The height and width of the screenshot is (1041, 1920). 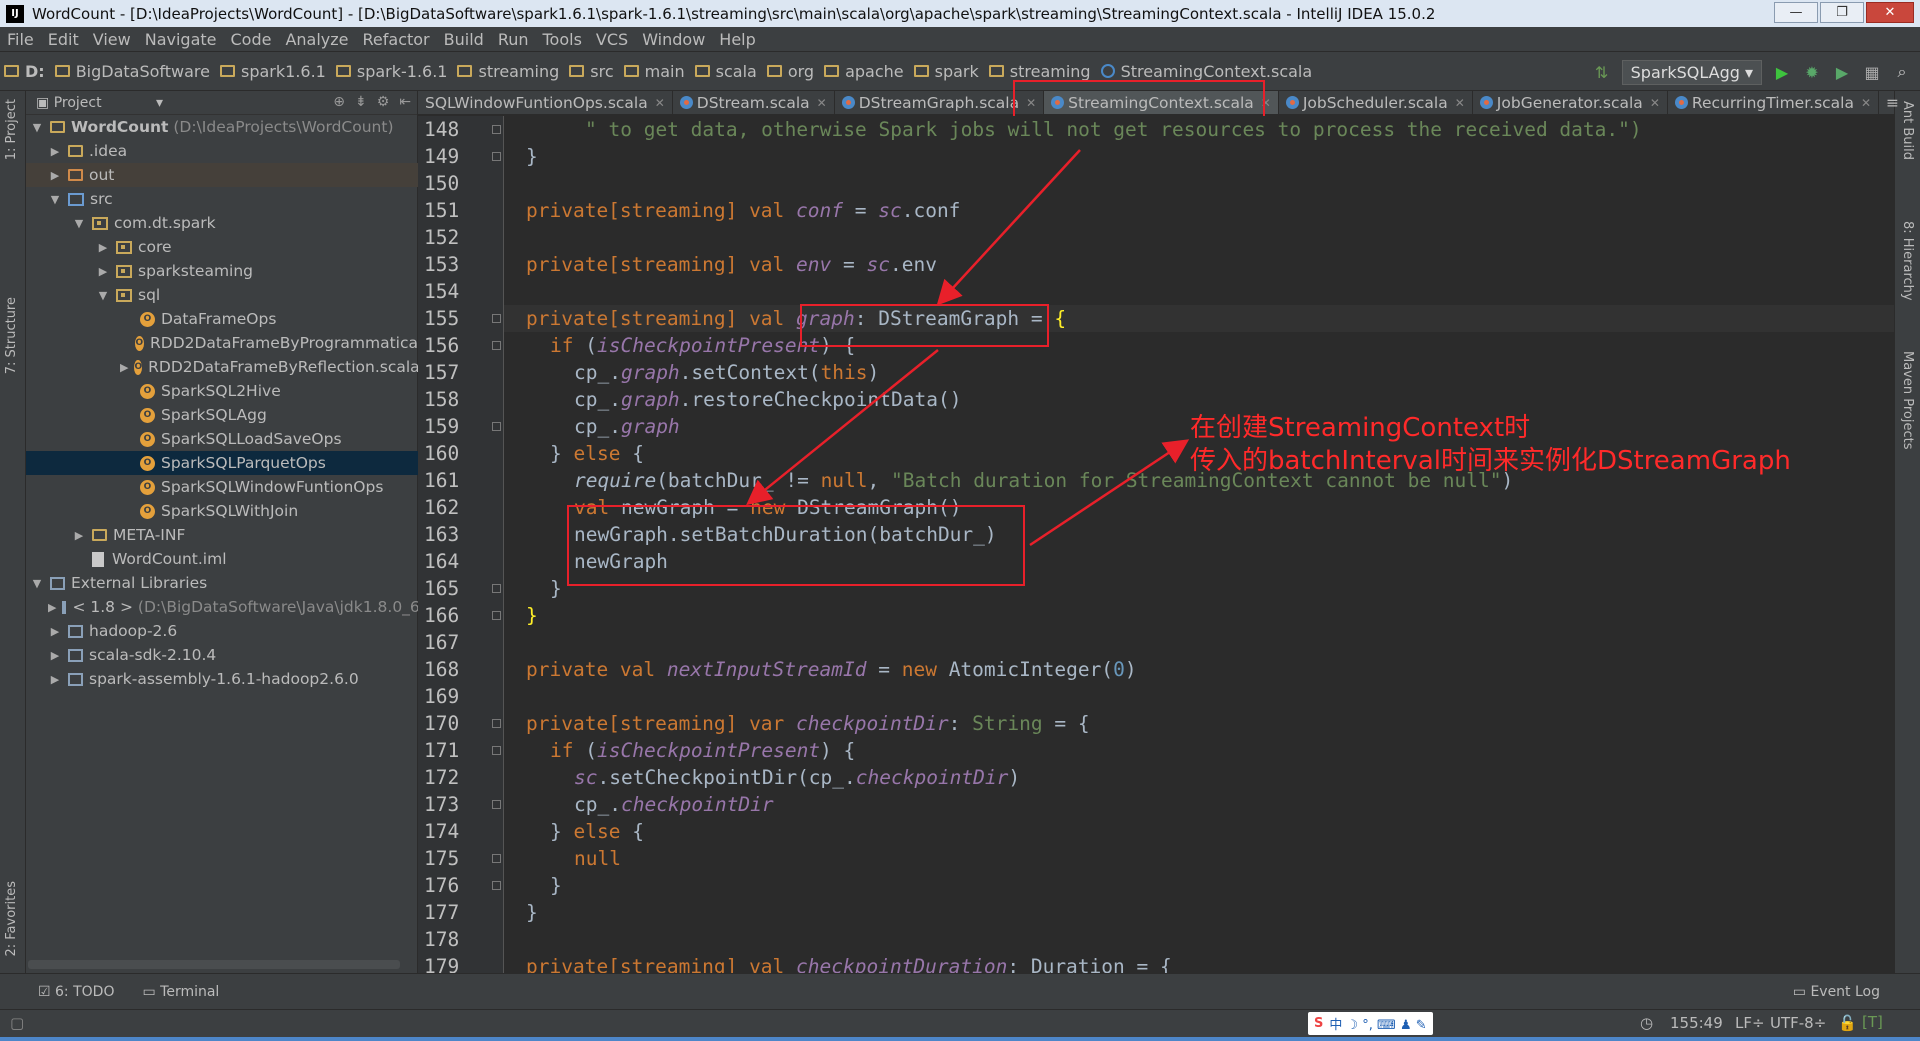 What do you see at coordinates (222, 223) in the screenshot?
I see `tree-node-com-dt-spark: ▼ com.dt.spark` at bounding box center [222, 223].